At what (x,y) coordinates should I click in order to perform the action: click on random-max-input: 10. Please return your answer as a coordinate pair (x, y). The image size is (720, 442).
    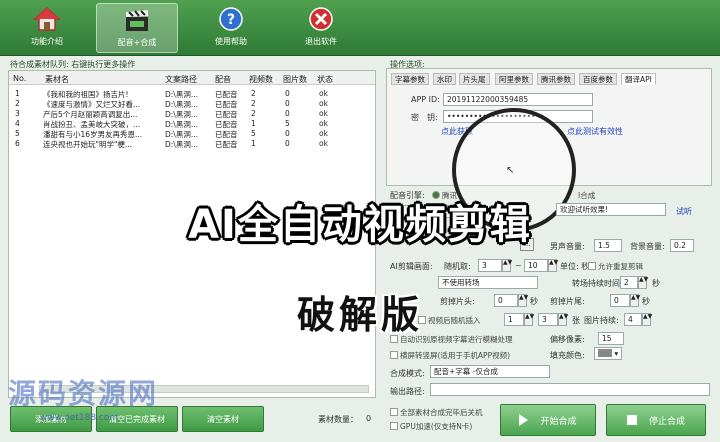
    Looking at the image, I should click on (536, 265).